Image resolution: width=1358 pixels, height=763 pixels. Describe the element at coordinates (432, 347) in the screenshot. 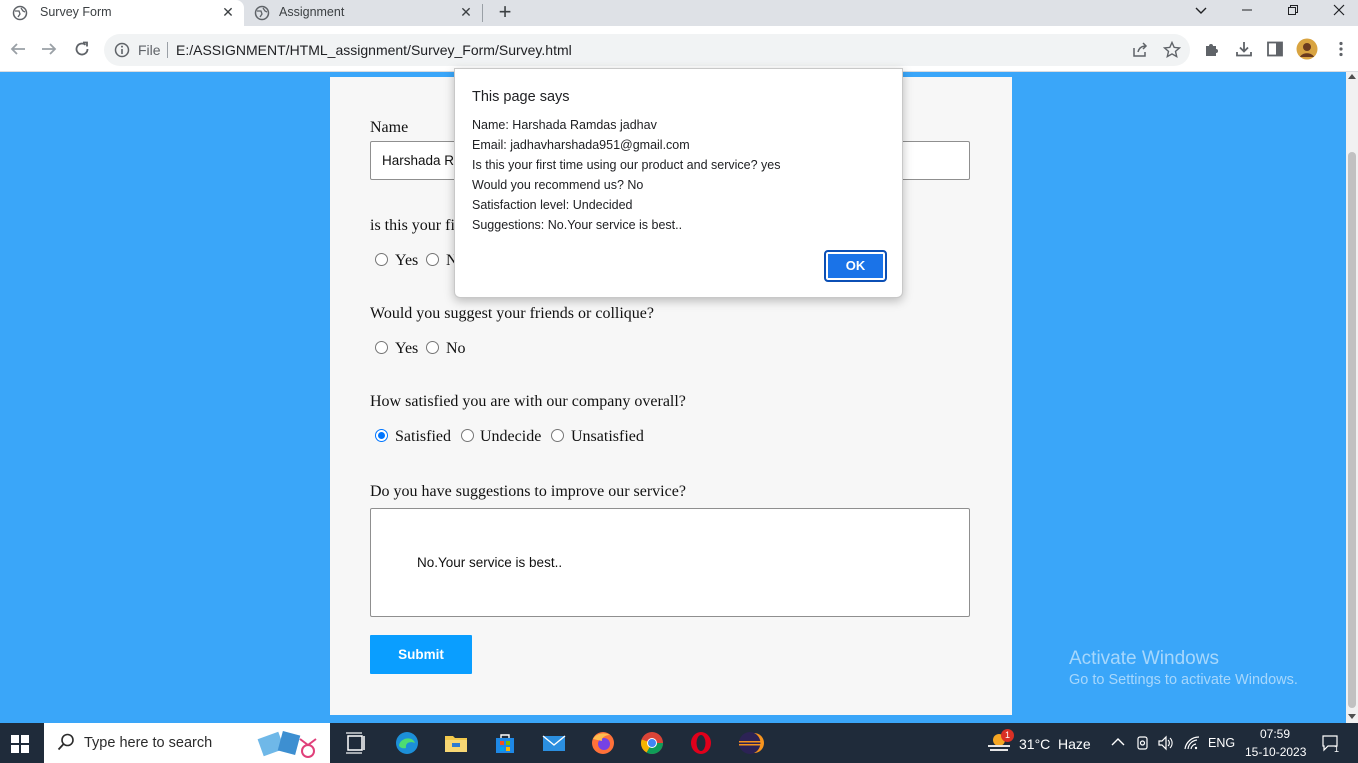

I see `recommend-no-radio` at that location.